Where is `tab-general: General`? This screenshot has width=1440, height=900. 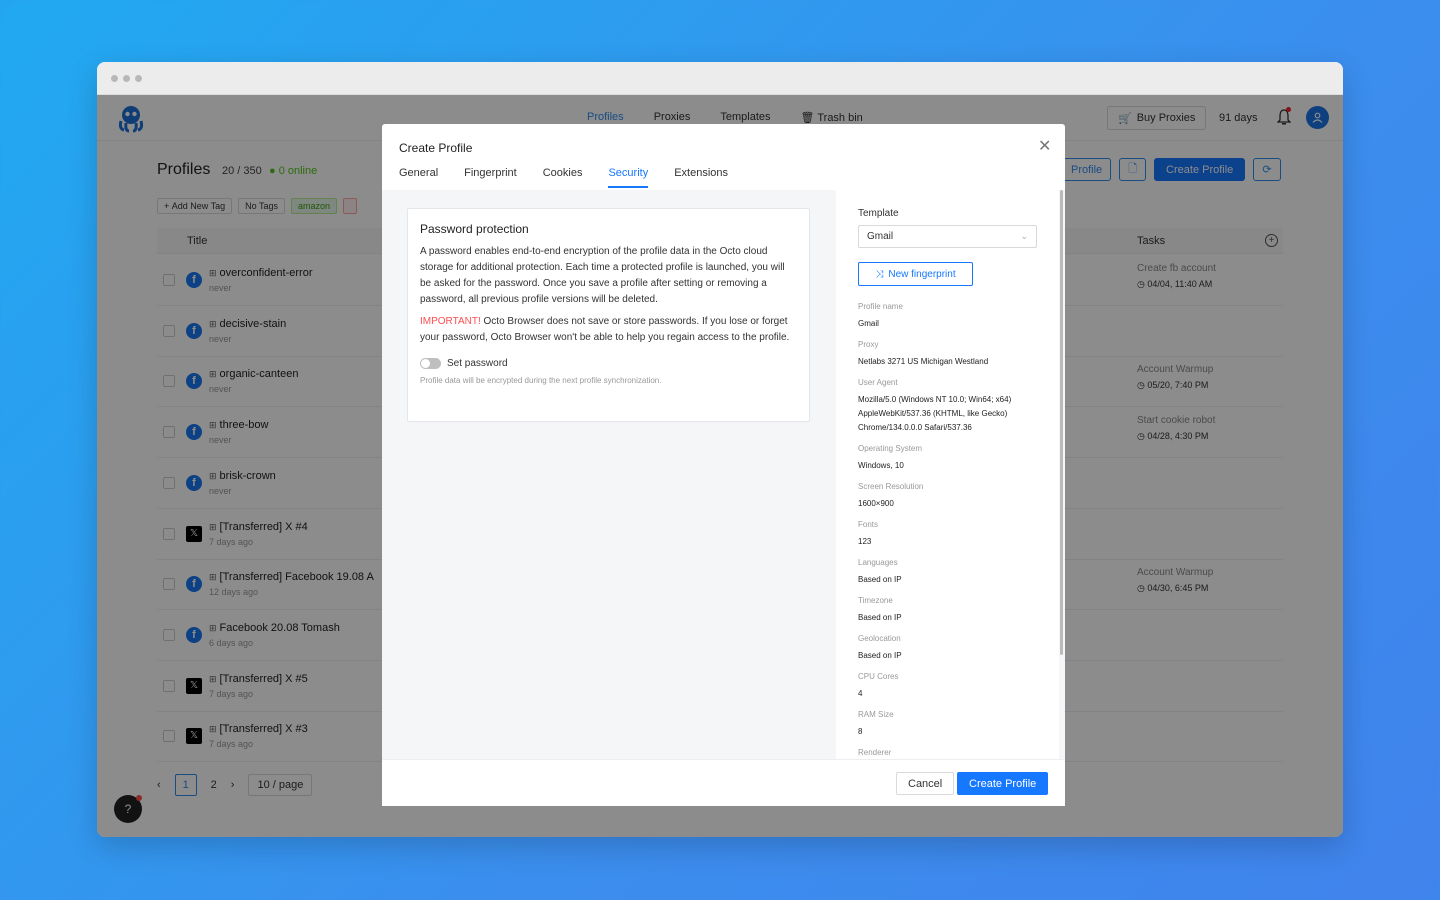 tab-general: General is located at coordinates (418, 177).